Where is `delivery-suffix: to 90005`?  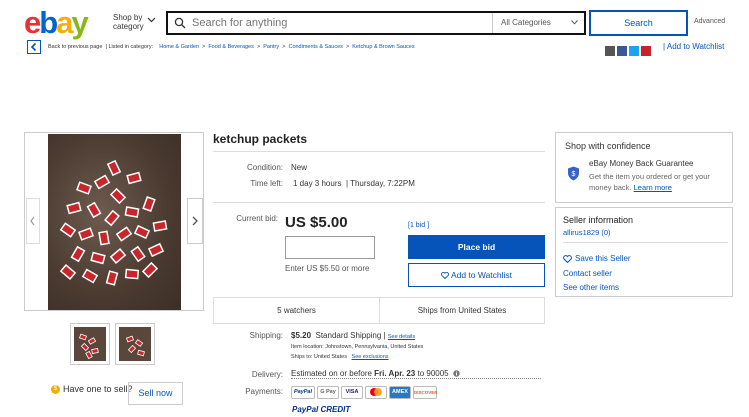 delivery-suffix: to 90005 is located at coordinates (433, 373).